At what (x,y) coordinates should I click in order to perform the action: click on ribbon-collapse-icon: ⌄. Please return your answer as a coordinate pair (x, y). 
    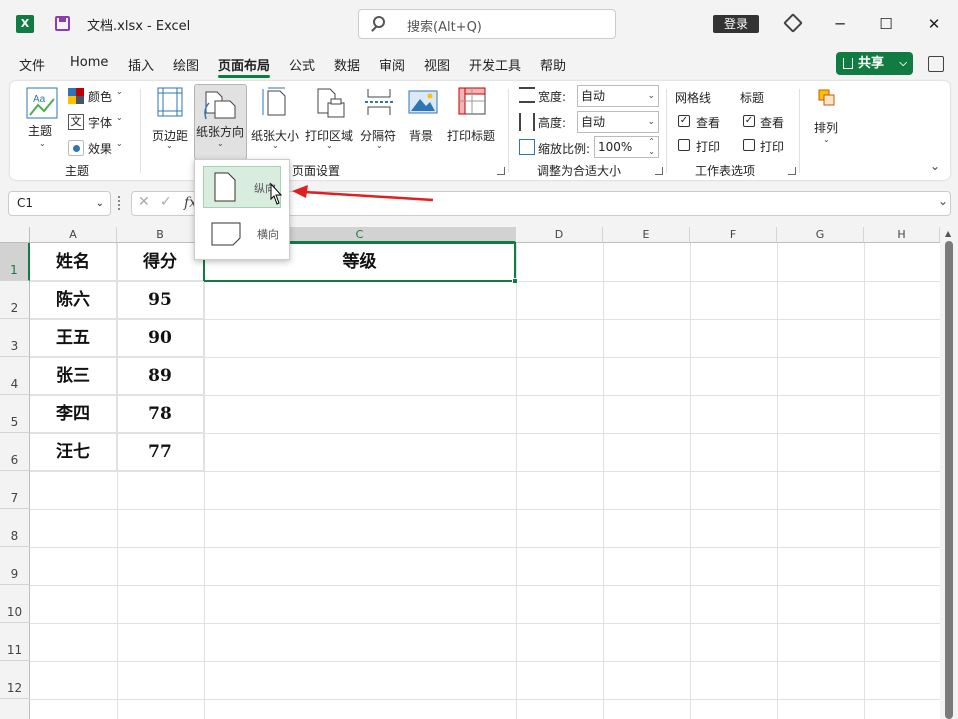
    Looking at the image, I should click on (935, 166).